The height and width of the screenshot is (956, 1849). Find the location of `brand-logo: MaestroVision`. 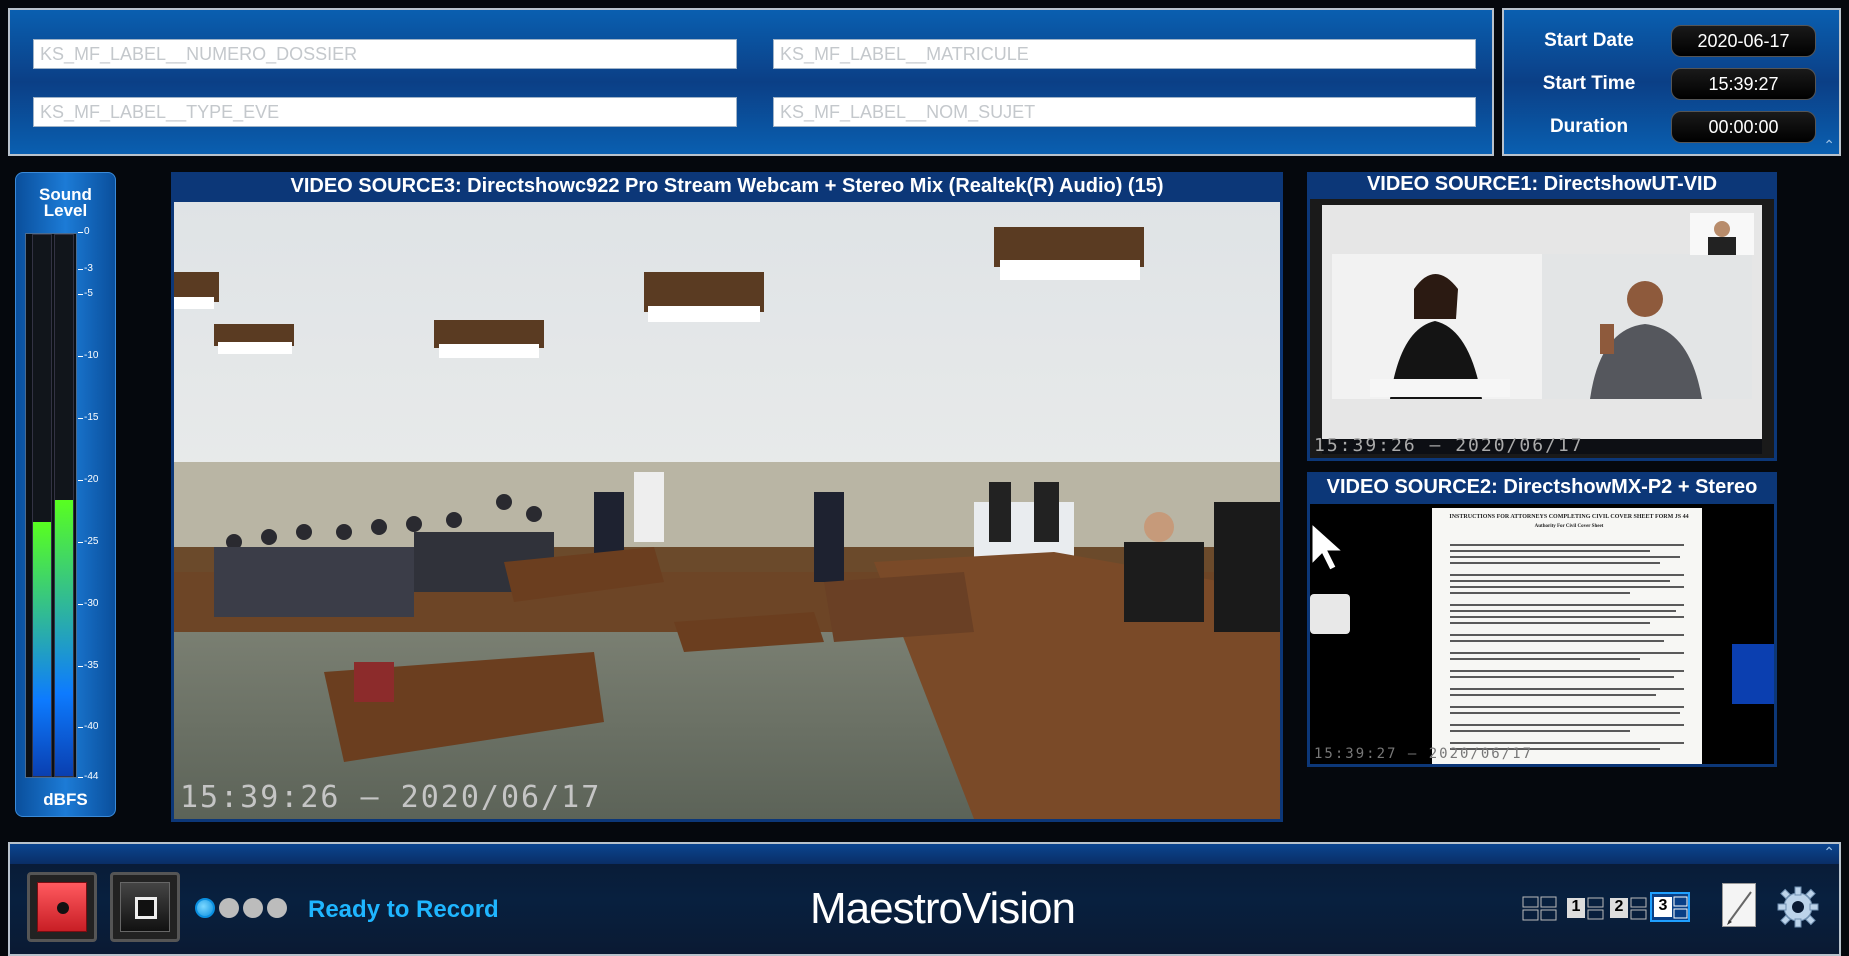

brand-logo: MaestroVision is located at coordinates (943, 908).